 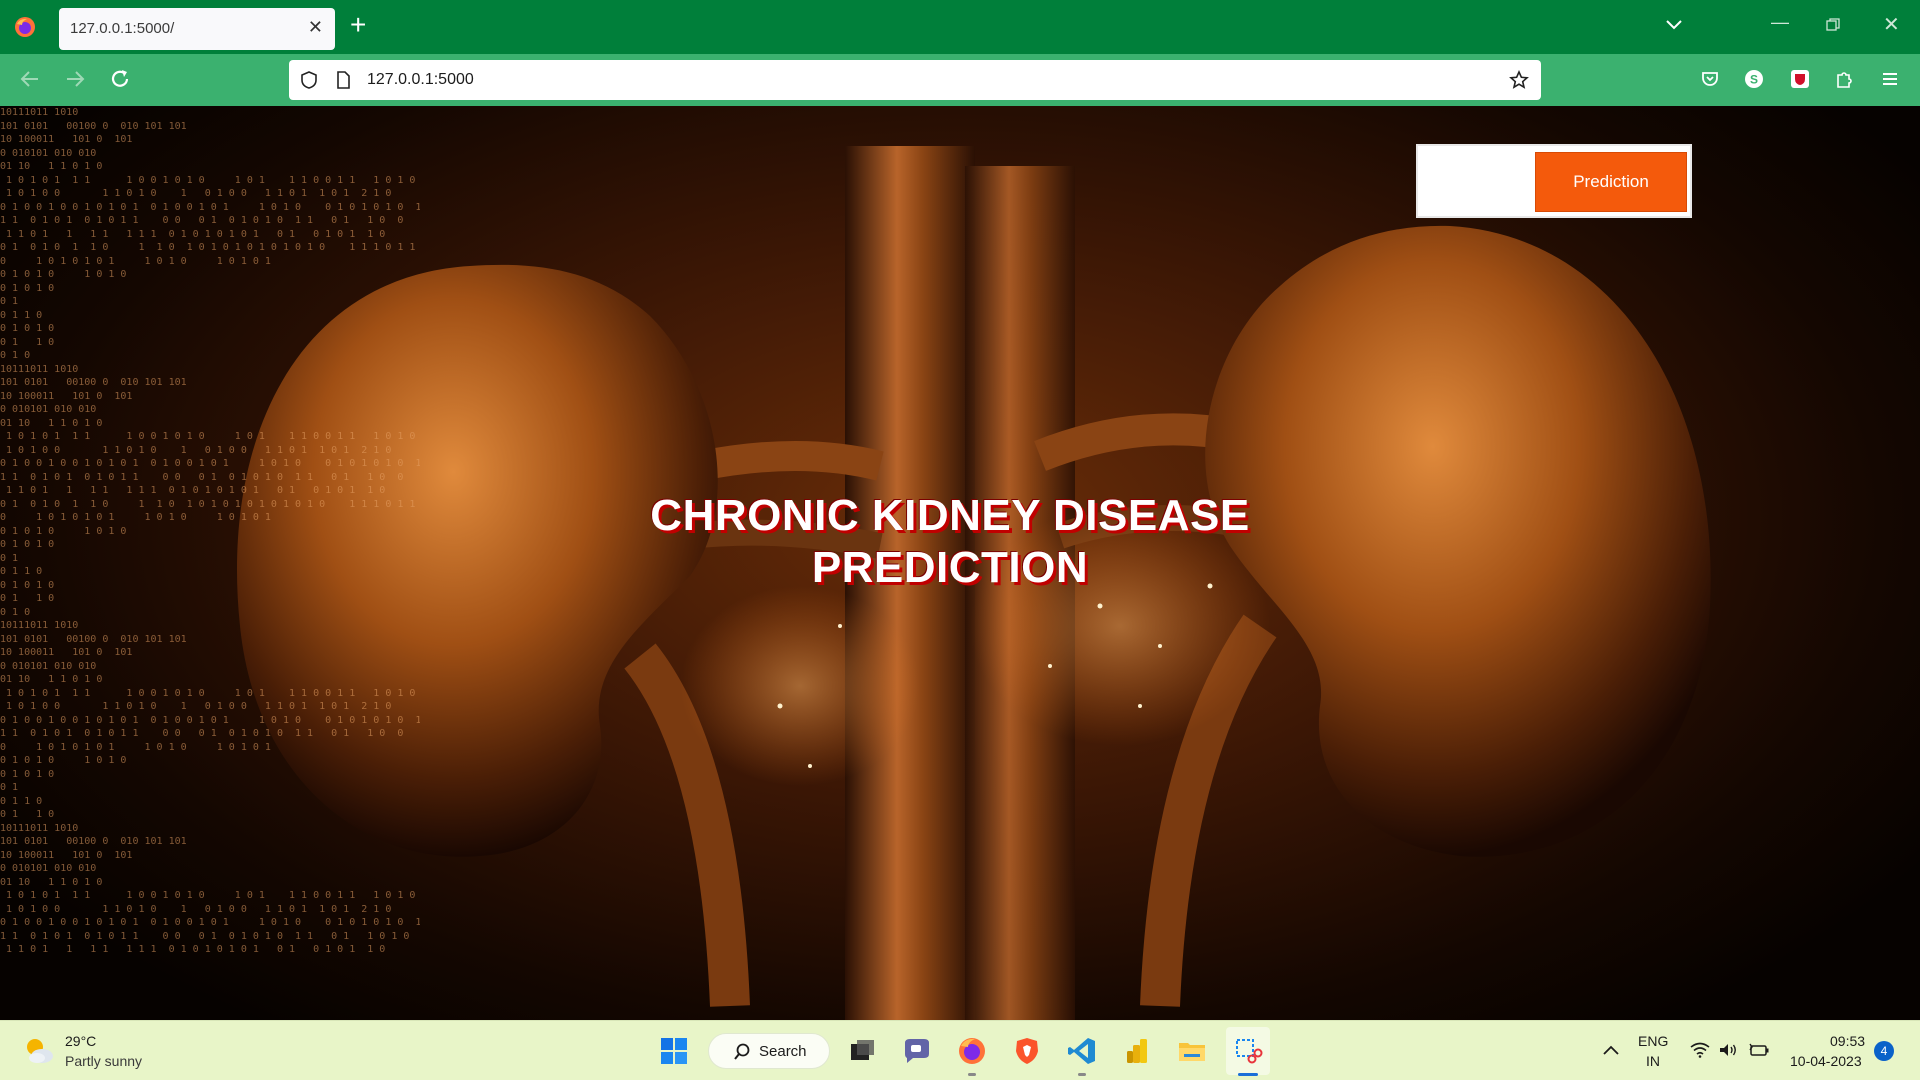 What do you see at coordinates (1759, 1050) in the screenshot?
I see `battery-icon` at bounding box center [1759, 1050].